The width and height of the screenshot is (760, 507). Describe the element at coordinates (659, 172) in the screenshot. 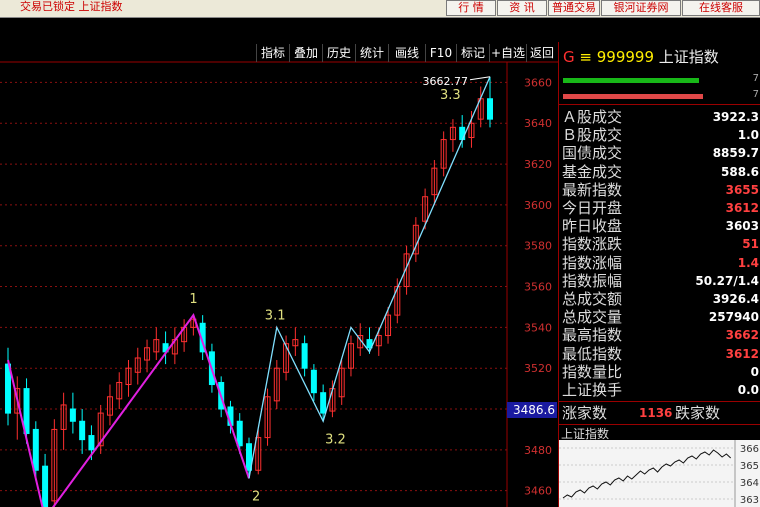

I see `quote-row: 基金成交 588.6` at that location.